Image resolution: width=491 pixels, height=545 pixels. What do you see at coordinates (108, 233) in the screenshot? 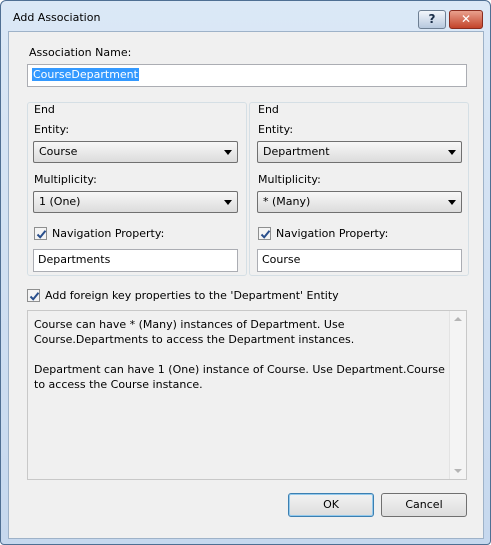
I see `nav-property-label-left: Navigation Property:` at bounding box center [108, 233].